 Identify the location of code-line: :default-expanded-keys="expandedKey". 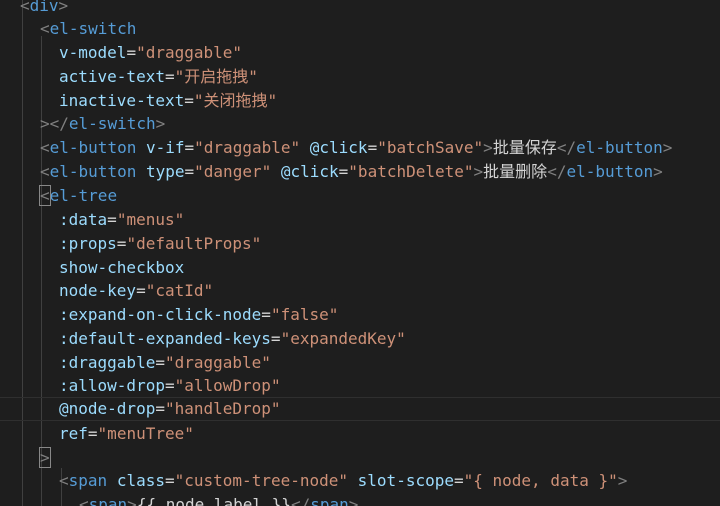
(389, 339).